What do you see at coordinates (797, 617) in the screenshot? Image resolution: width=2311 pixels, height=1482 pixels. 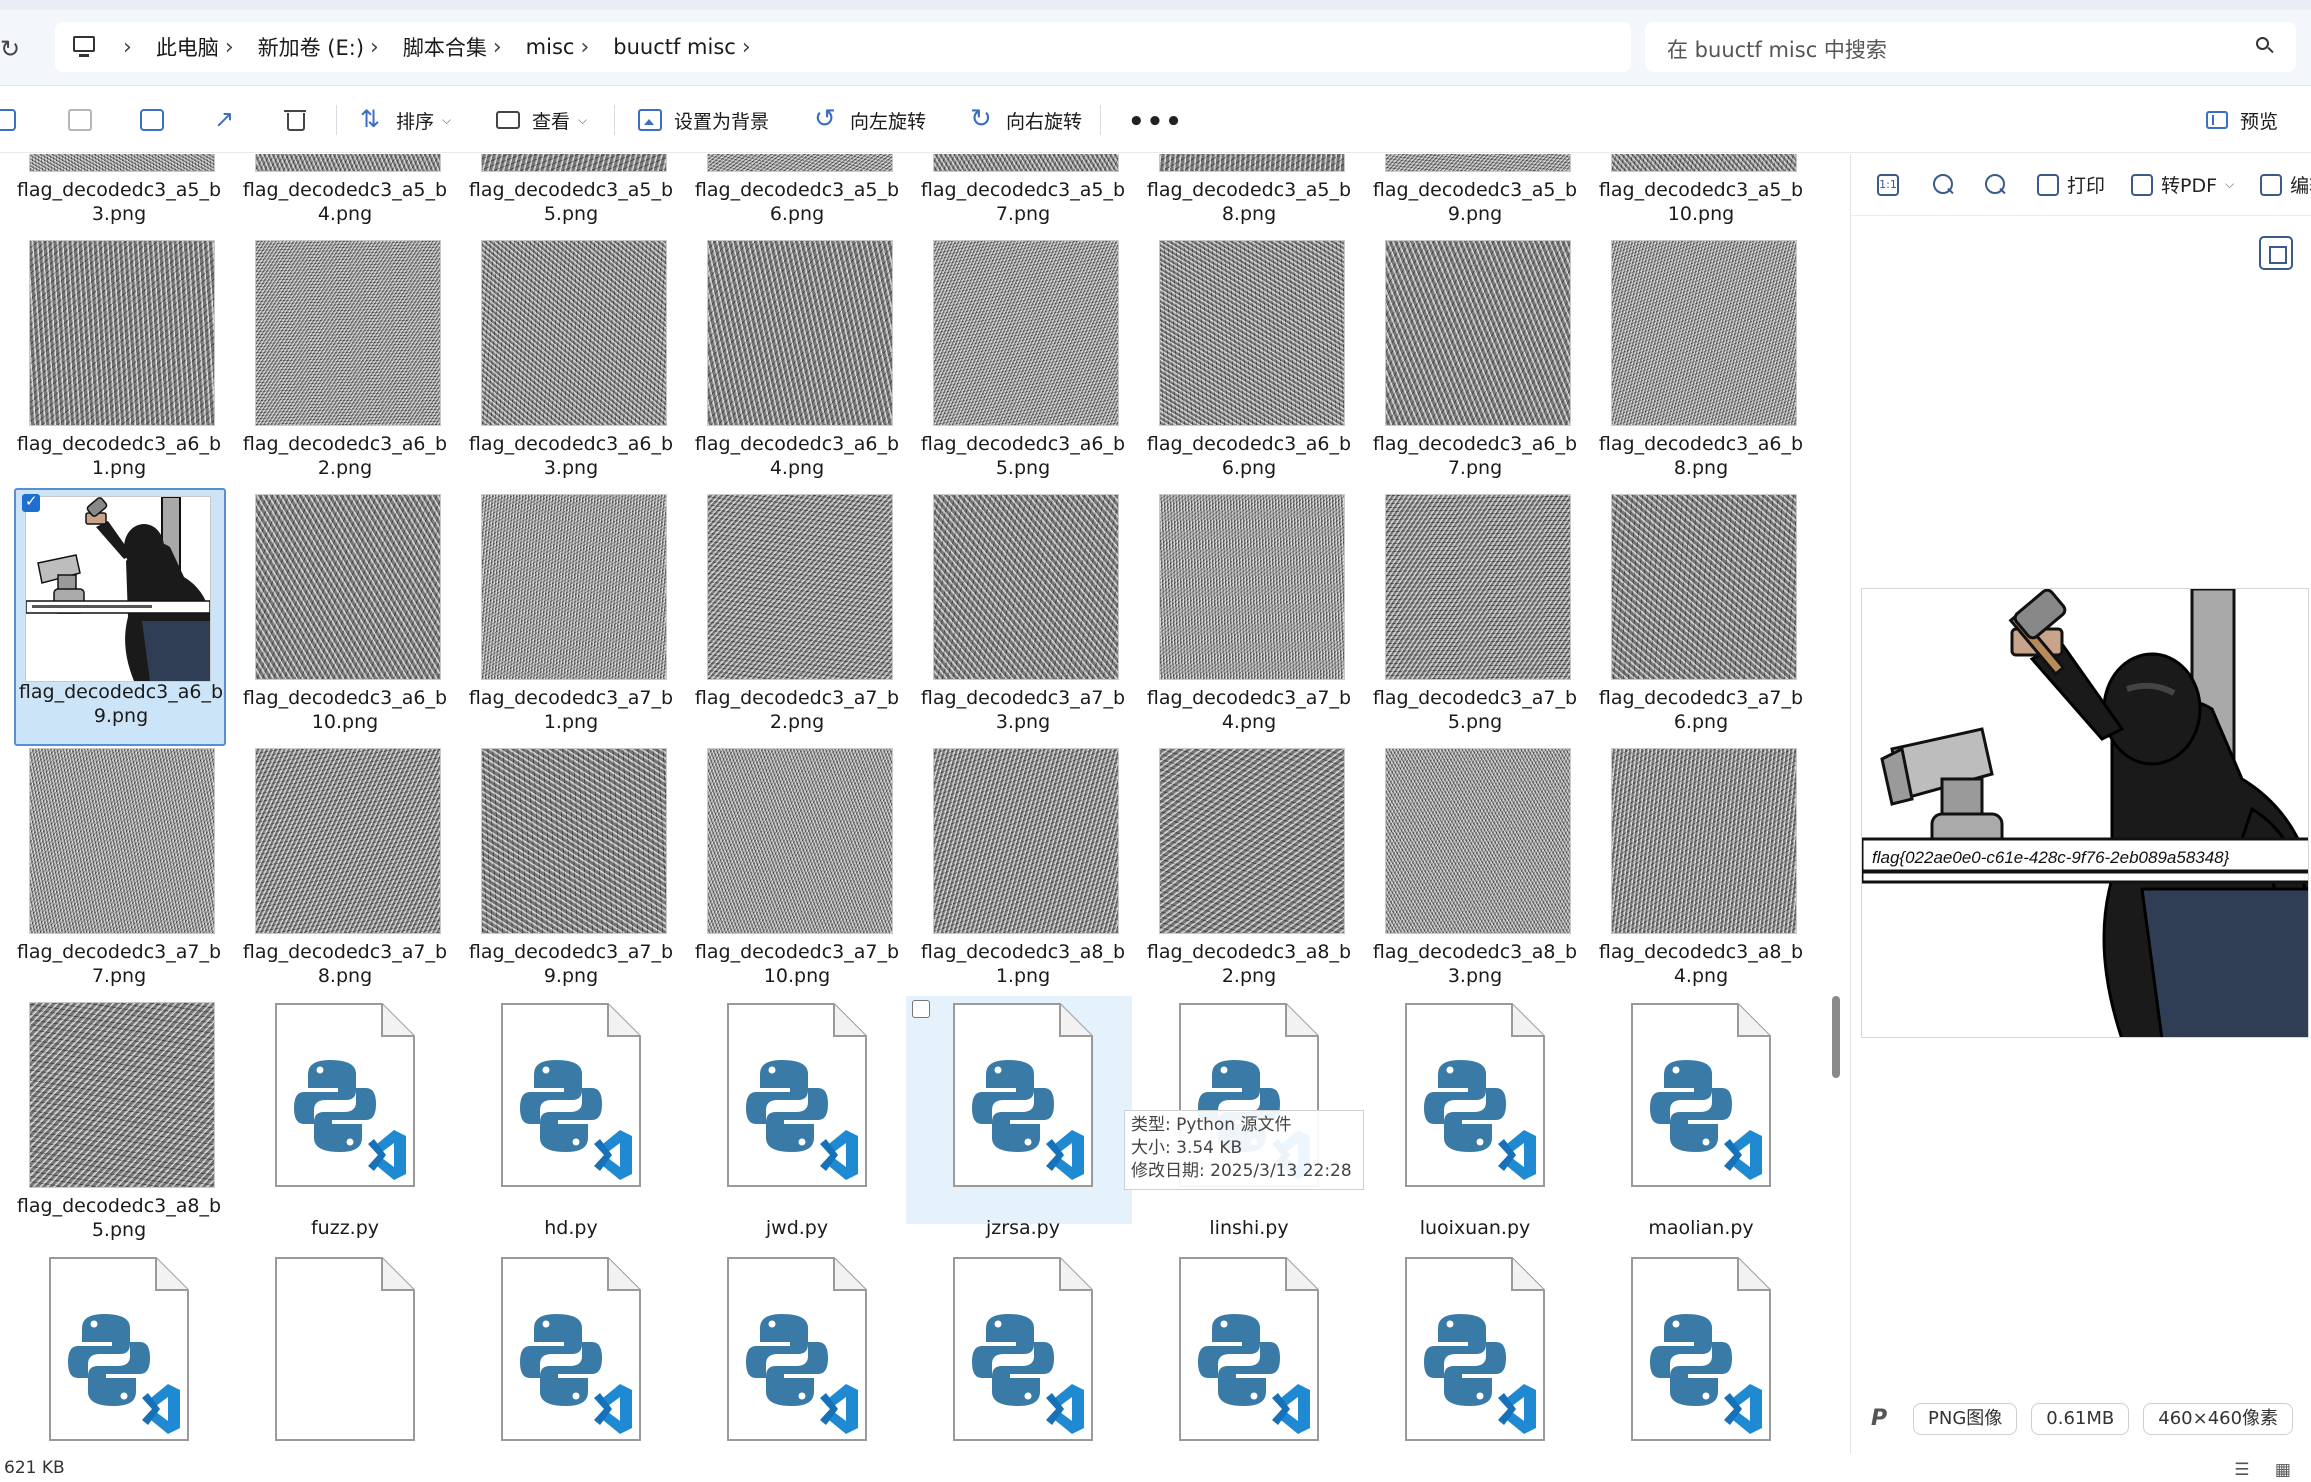 I see `image-file-item: flag_decodedc3_a7_b 2.png` at bounding box center [797, 617].